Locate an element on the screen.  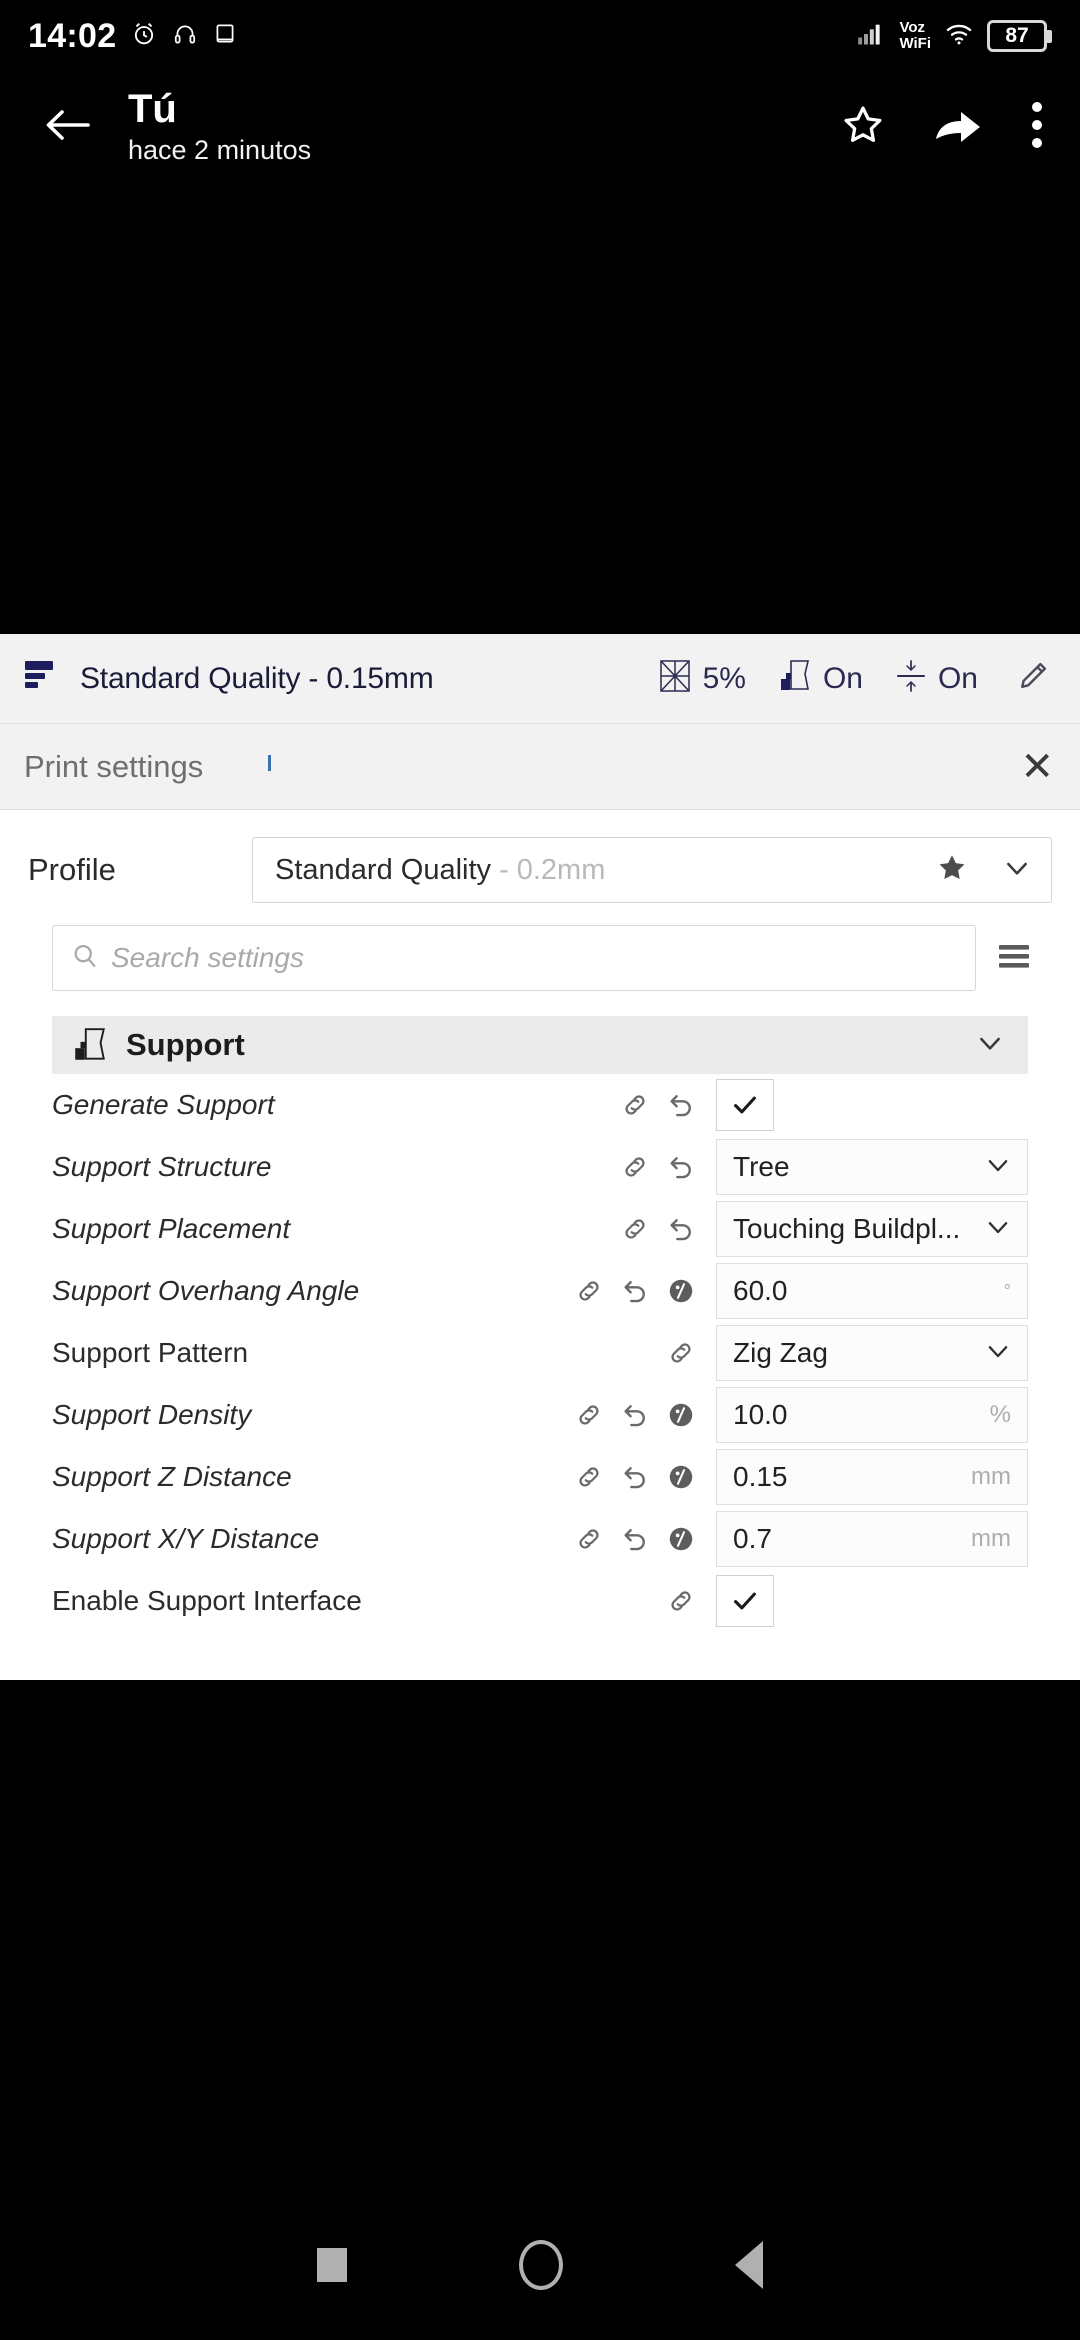
setting-input: 60.0 ° is located at coordinates (872, 1291).